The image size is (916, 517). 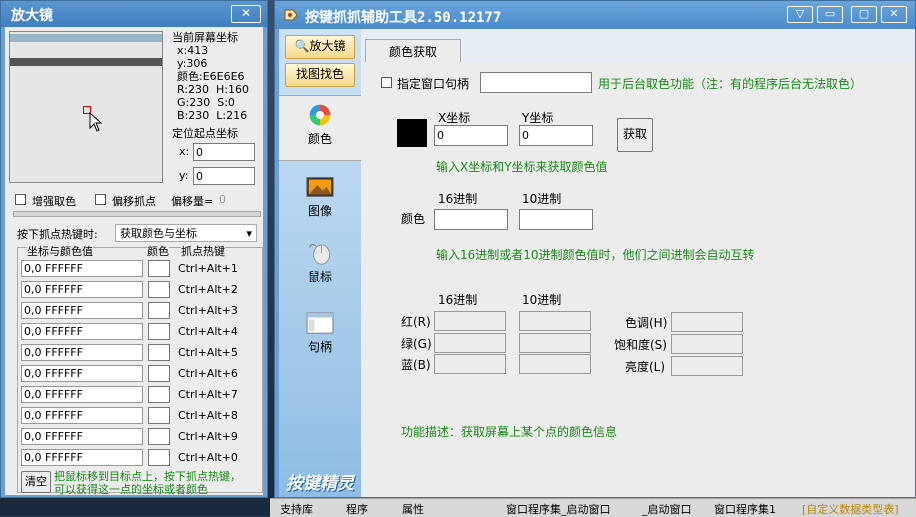 What do you see at coordinates (556, 135) in the screenshot?
I see `y-coord-input` at bounding box center [556, 135].